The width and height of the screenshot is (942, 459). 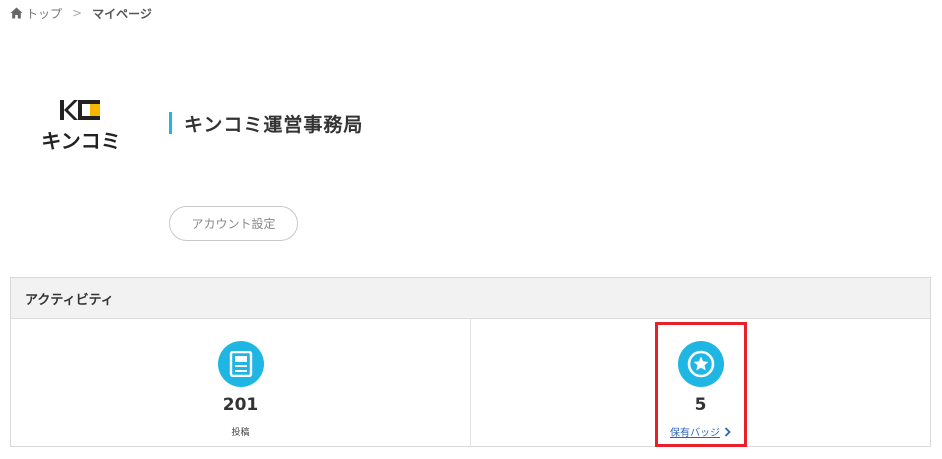 I want to click on owned-badges-link: 保有バッジ, so click(x=700, y=431).